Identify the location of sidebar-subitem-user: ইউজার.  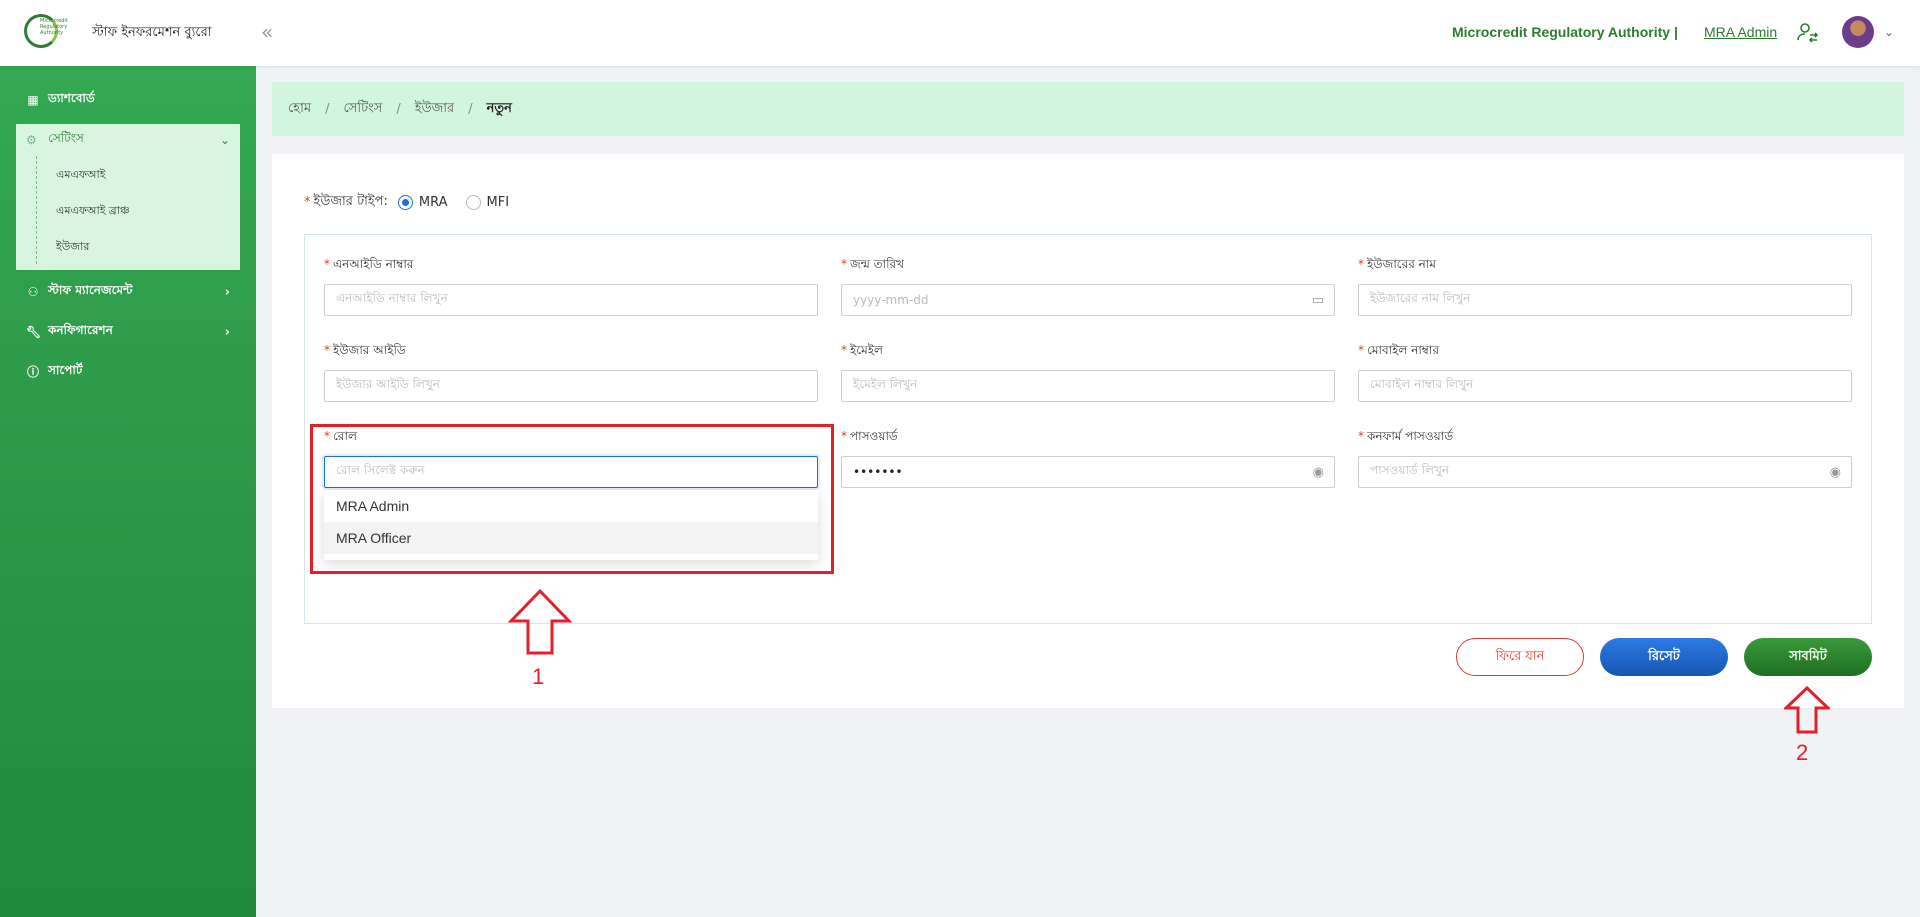
(72, 247).